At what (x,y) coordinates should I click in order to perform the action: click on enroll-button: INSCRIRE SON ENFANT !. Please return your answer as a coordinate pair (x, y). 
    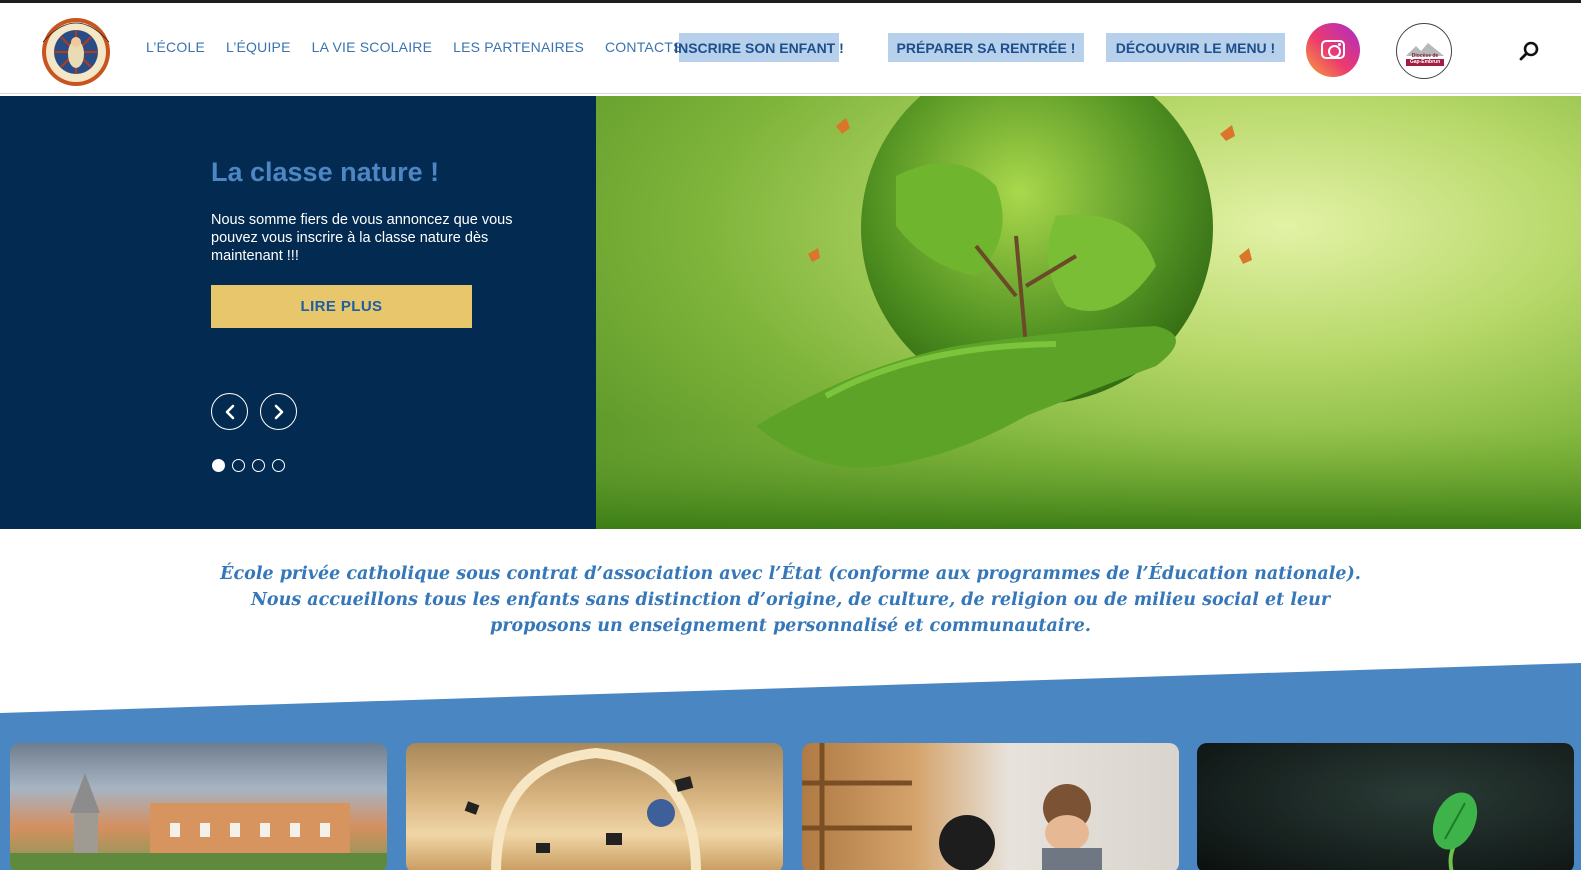
    Looking at the image, I should click on (759, 47).